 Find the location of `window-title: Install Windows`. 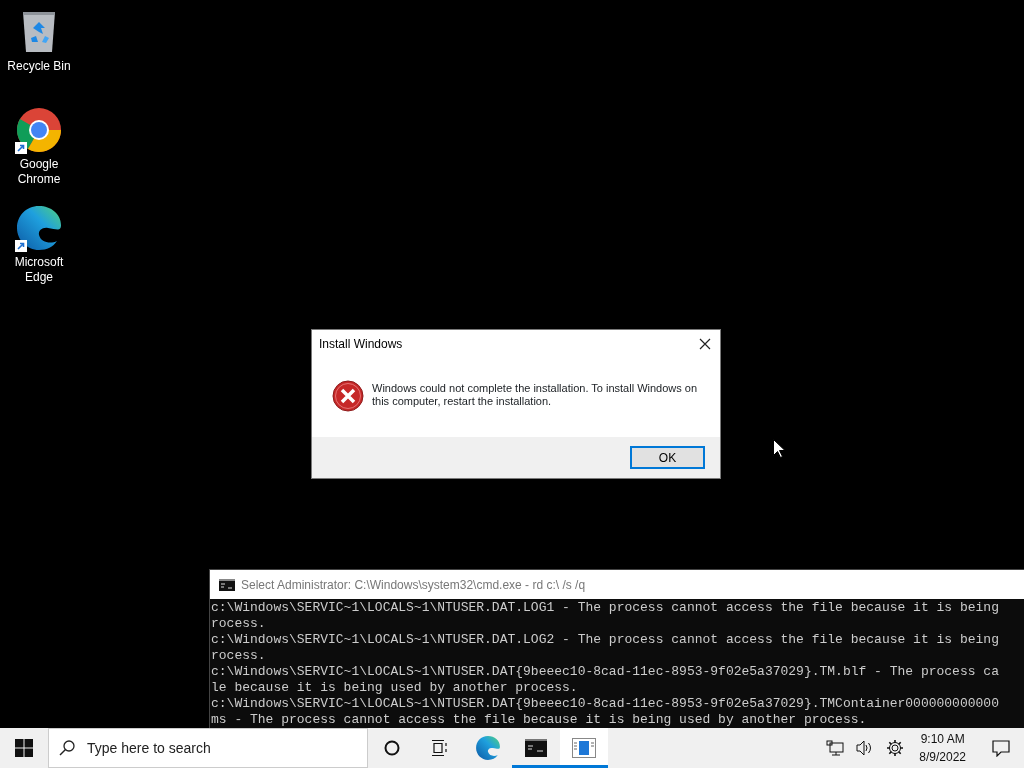

window-title: Install Windows is located at coordinates (361, 344).